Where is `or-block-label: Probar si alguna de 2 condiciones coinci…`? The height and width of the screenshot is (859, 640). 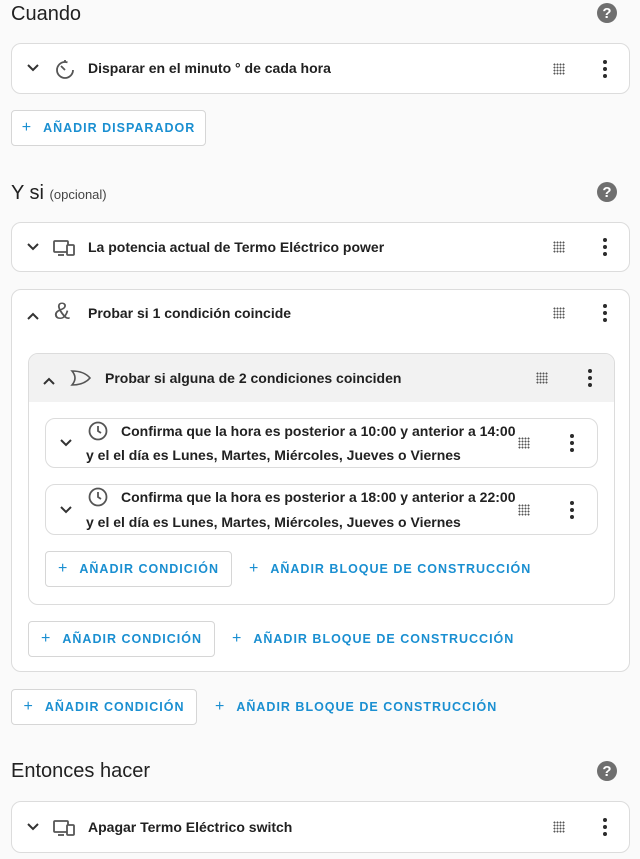
or-block-label: Probar si alguna de 2 condiciones coinci… is located at coordinates (253, 378).